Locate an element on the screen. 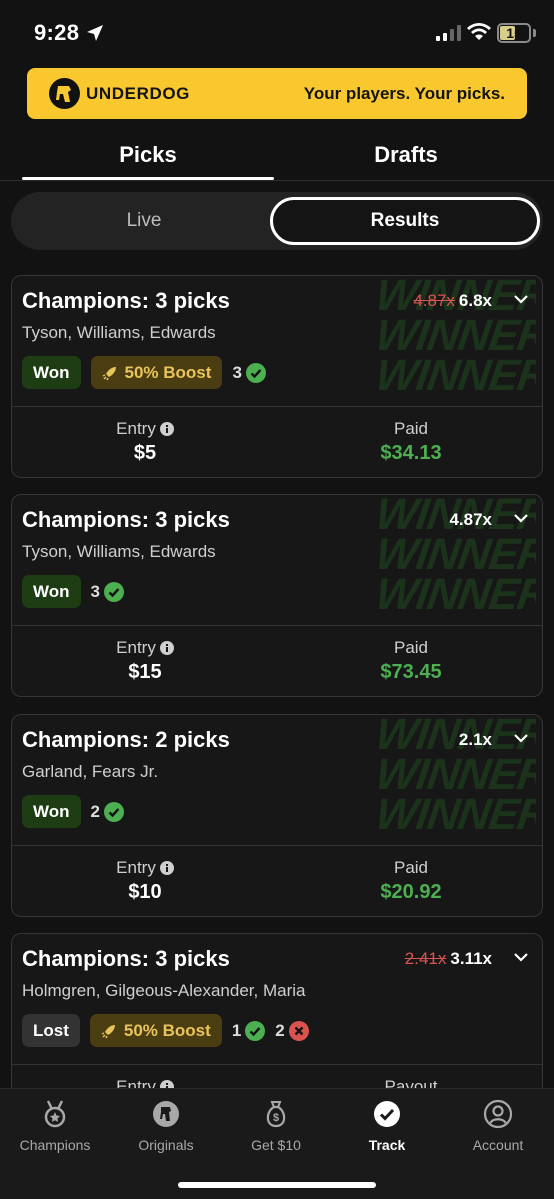 This screenshot has height=1199, width=554. boosted-multiplier: 6.8x is located at coordinates (475, 300).